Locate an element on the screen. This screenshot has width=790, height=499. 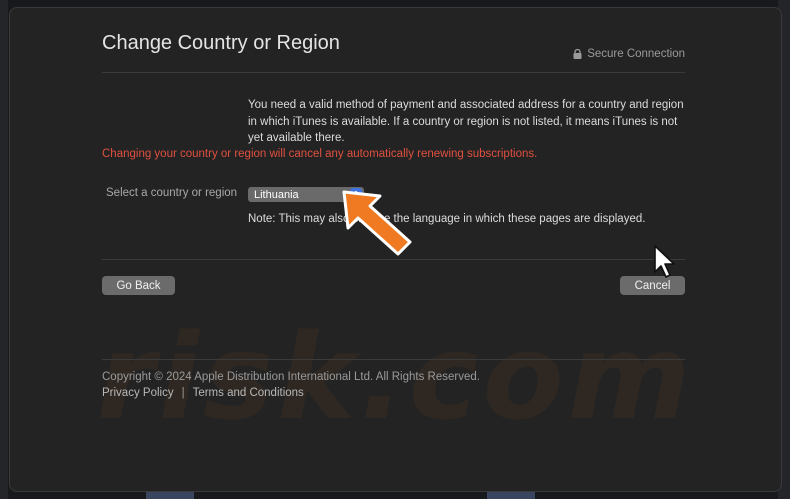
lock-icon is located at coordinates (577, 54).